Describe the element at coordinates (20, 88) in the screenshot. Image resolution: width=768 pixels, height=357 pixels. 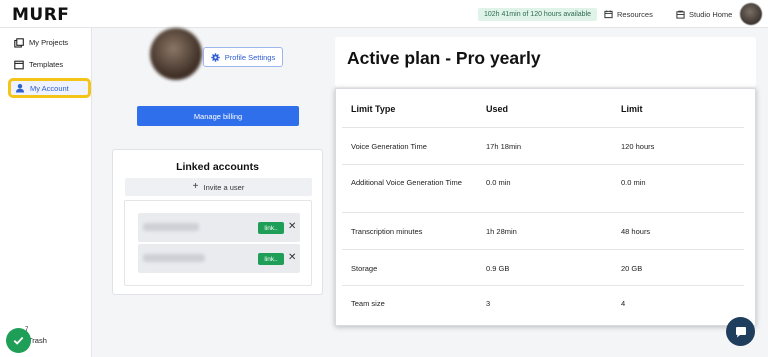
I see `user-icon` at that location.